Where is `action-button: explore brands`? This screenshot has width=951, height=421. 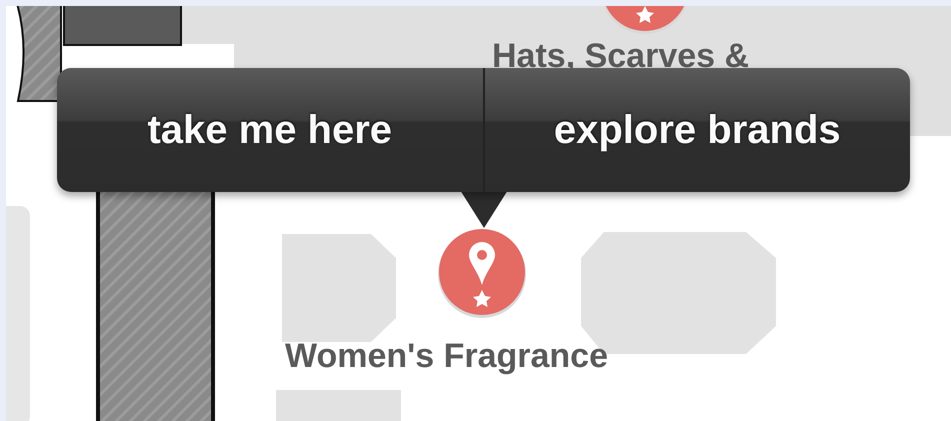 action-button: explore brands is located at coordinates (696, 130).